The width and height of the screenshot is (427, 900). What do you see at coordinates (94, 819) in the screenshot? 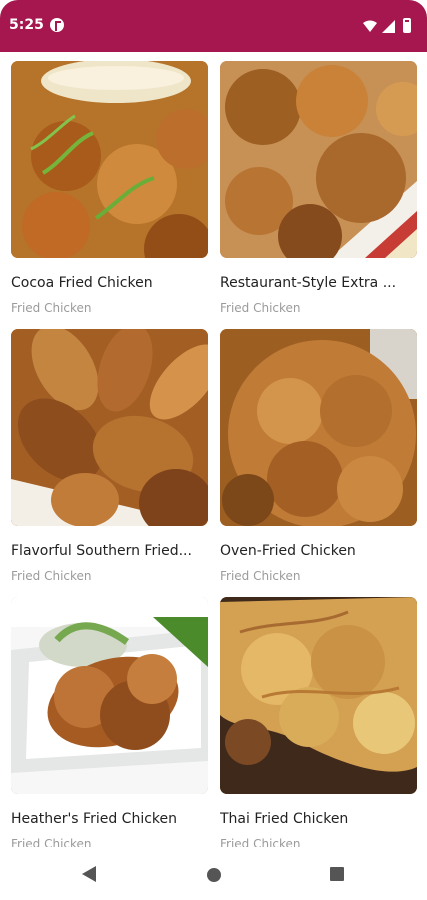
I see `recipe-title: Heather's Fried Chicken` at bounding box center [94, 819].